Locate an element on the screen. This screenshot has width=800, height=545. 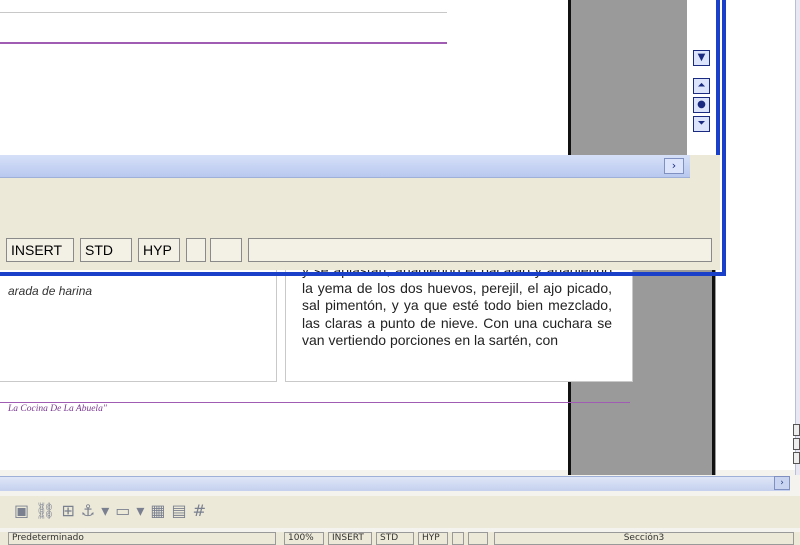
left-frame-text: arada de harina is located at coordinates (50, 291).